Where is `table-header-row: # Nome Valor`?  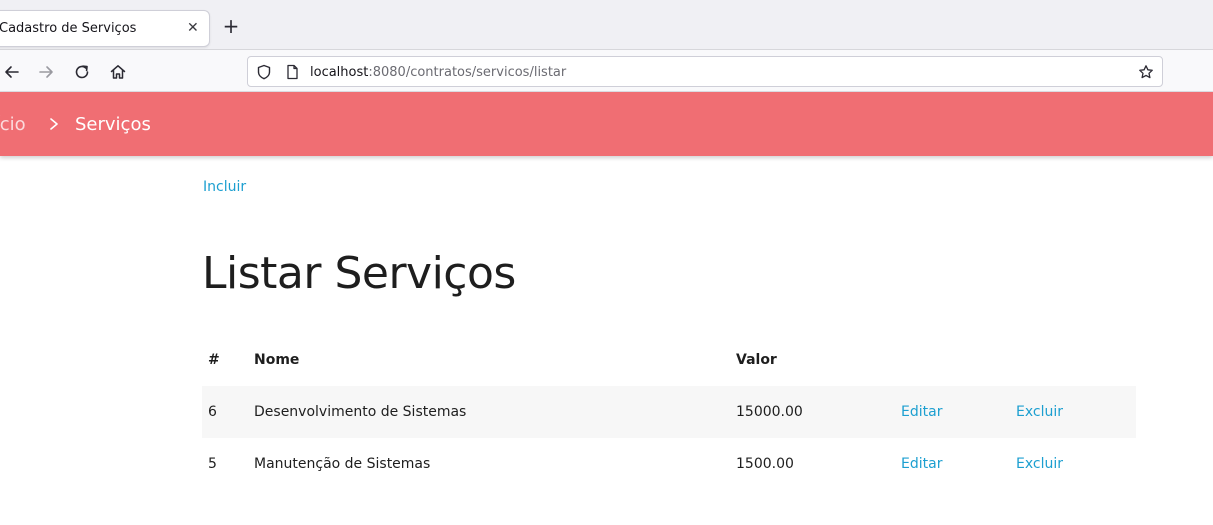
table-header-row: # Nome Valor is located at coordinates (669, 360).